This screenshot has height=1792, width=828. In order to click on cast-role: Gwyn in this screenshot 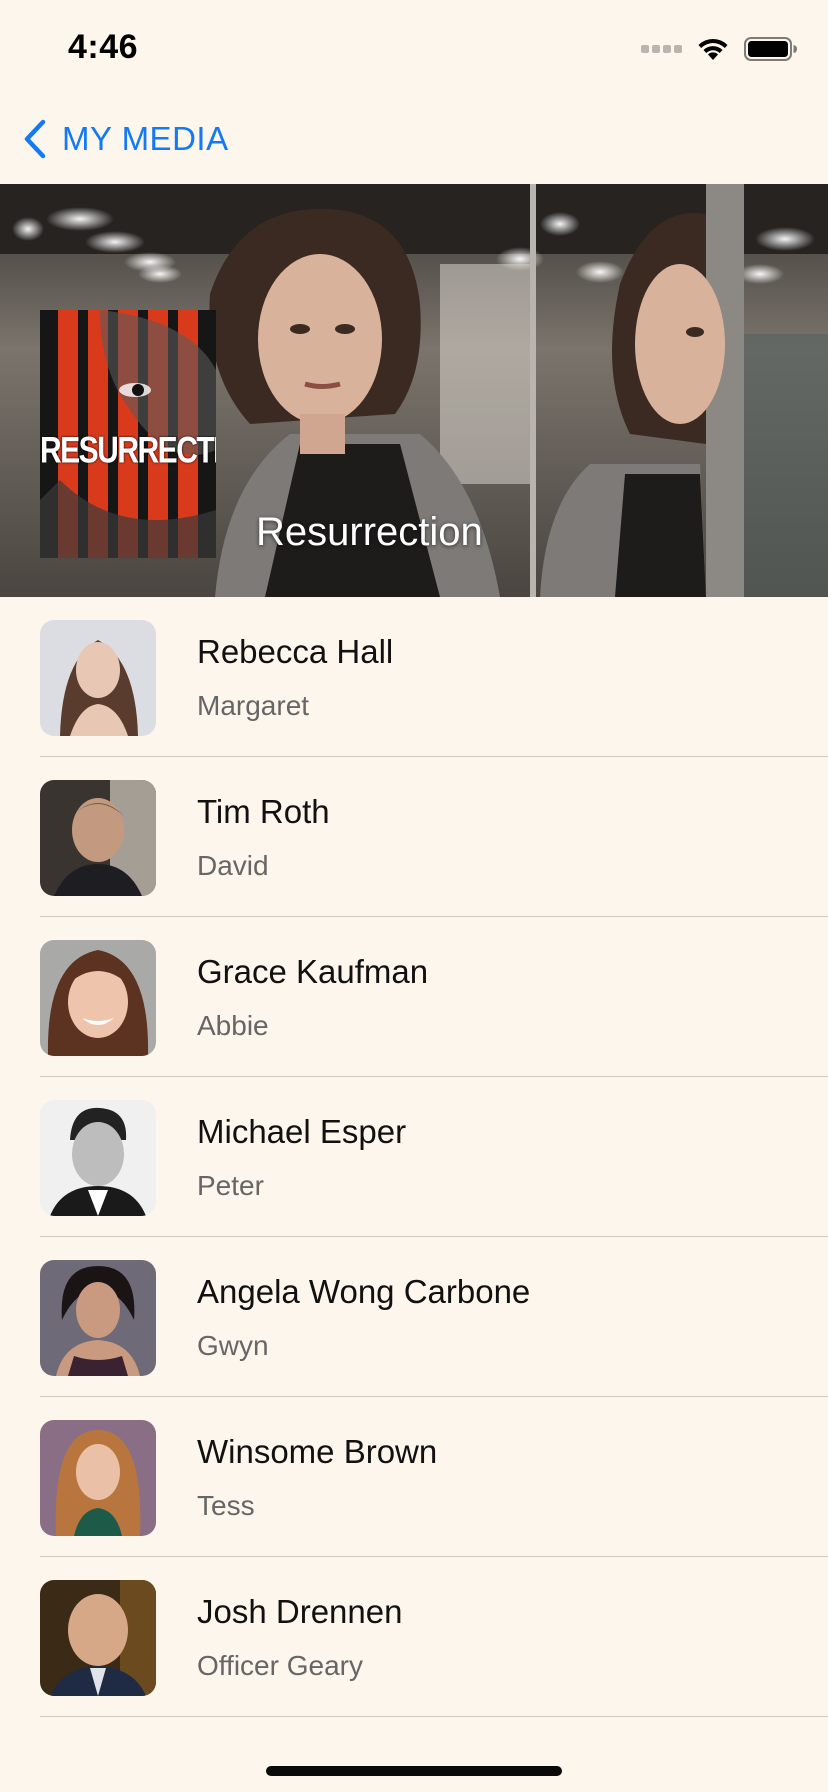, I will do `click(233, 1345)`.